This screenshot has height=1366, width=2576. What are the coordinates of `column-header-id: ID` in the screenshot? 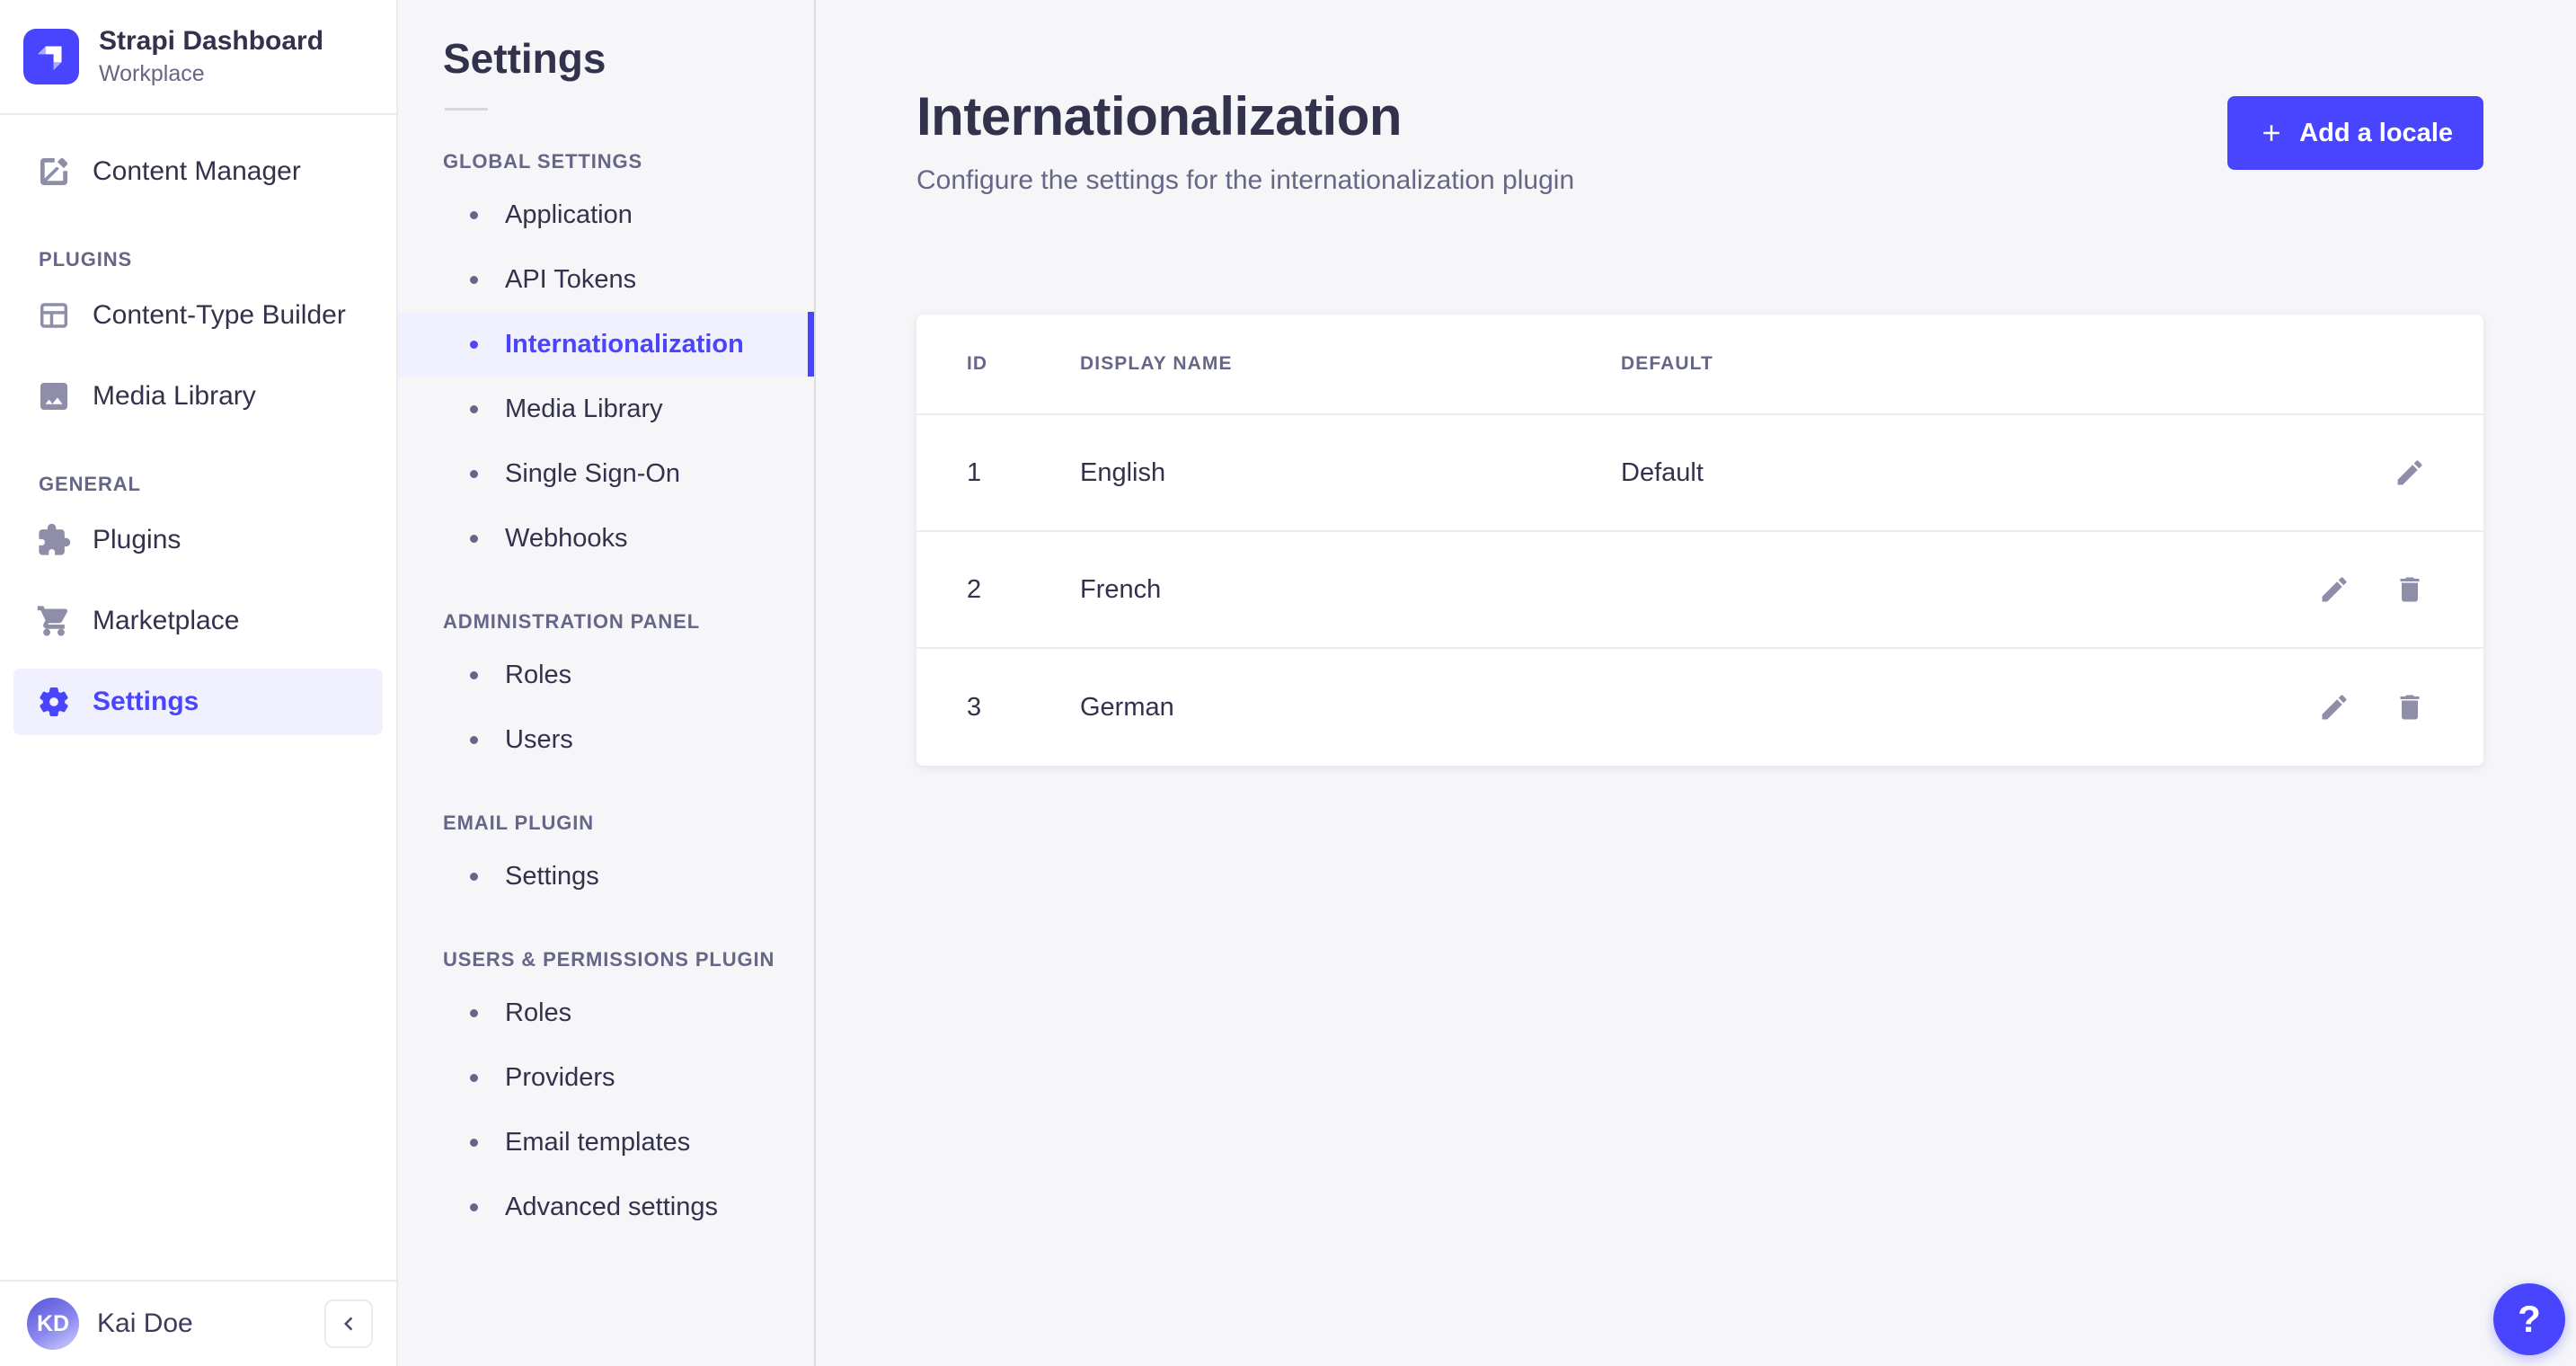 It's located at (977, 363).